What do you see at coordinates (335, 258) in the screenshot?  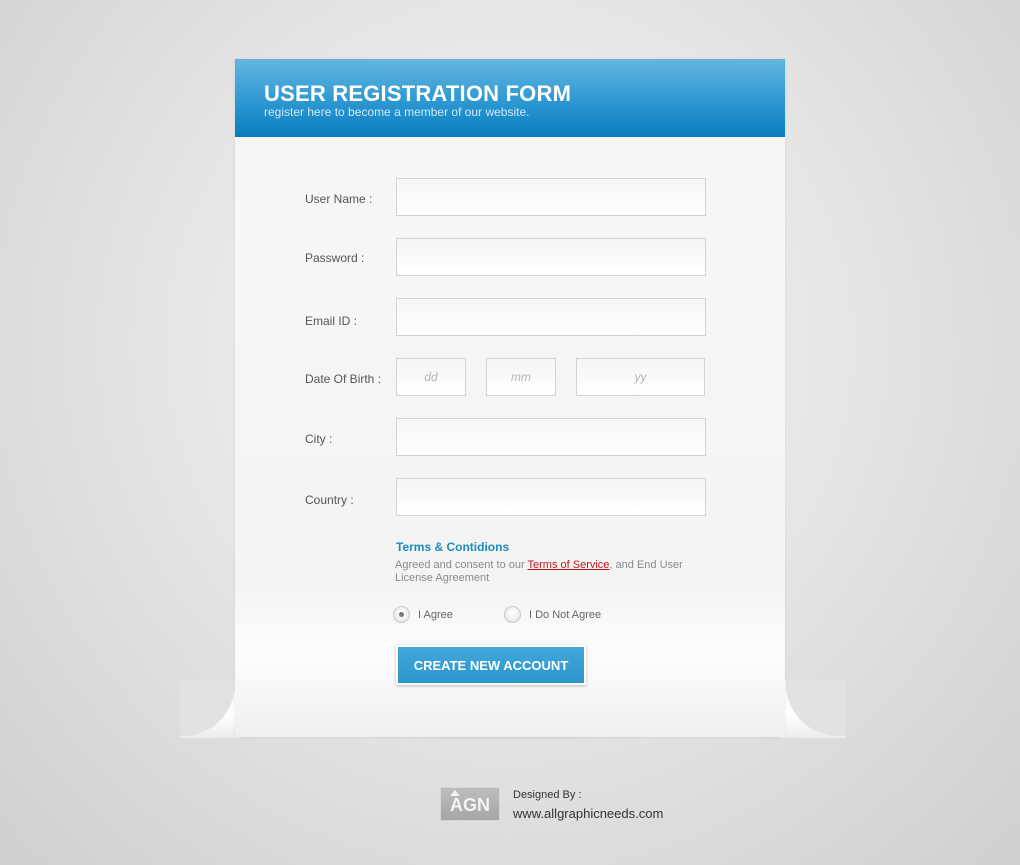 I see `password-label: Password :` at bounding box center [335, 258].